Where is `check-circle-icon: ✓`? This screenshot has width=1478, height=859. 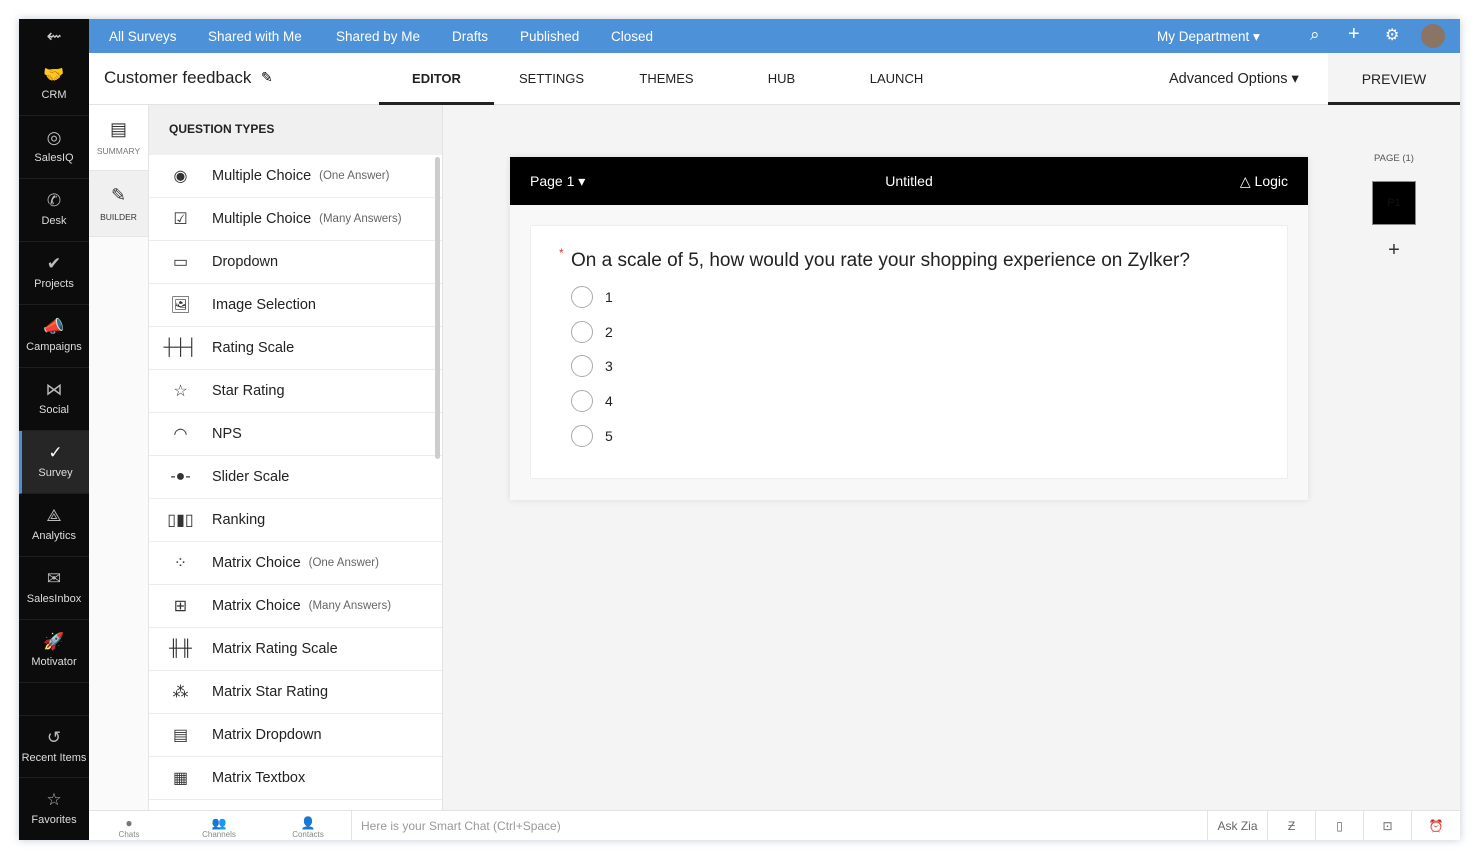 check-circle-icon: ✓ is located at coordinates (55, 452).